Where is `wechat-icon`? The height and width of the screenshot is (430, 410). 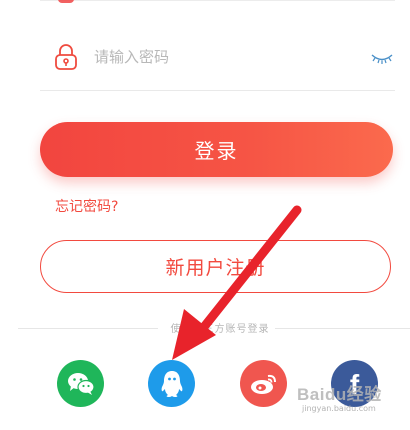
wechat-icon is located at coordinates (81, 383).